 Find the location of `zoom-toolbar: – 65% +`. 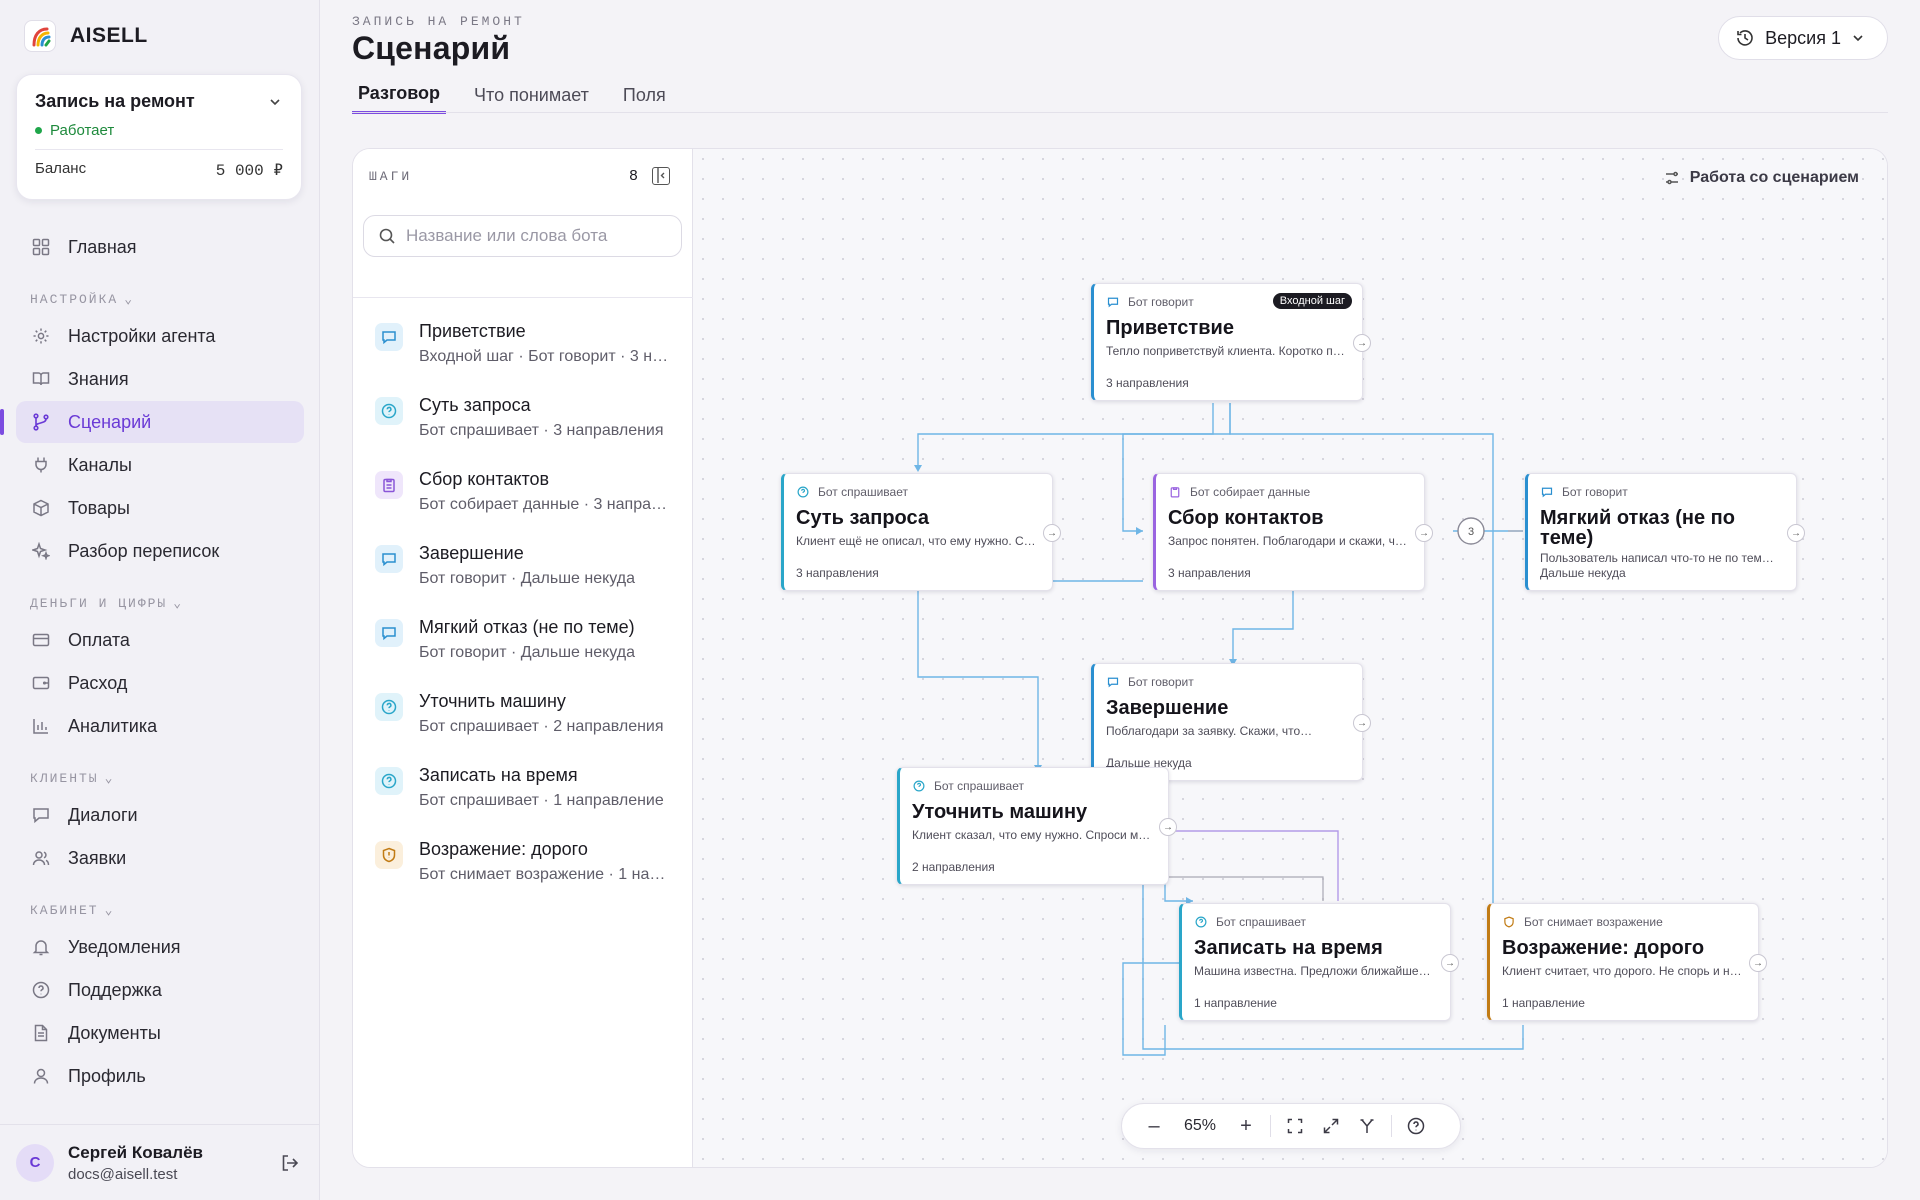

zoom-toolbar: – 65% + is located at coordinates (1291, 1126).